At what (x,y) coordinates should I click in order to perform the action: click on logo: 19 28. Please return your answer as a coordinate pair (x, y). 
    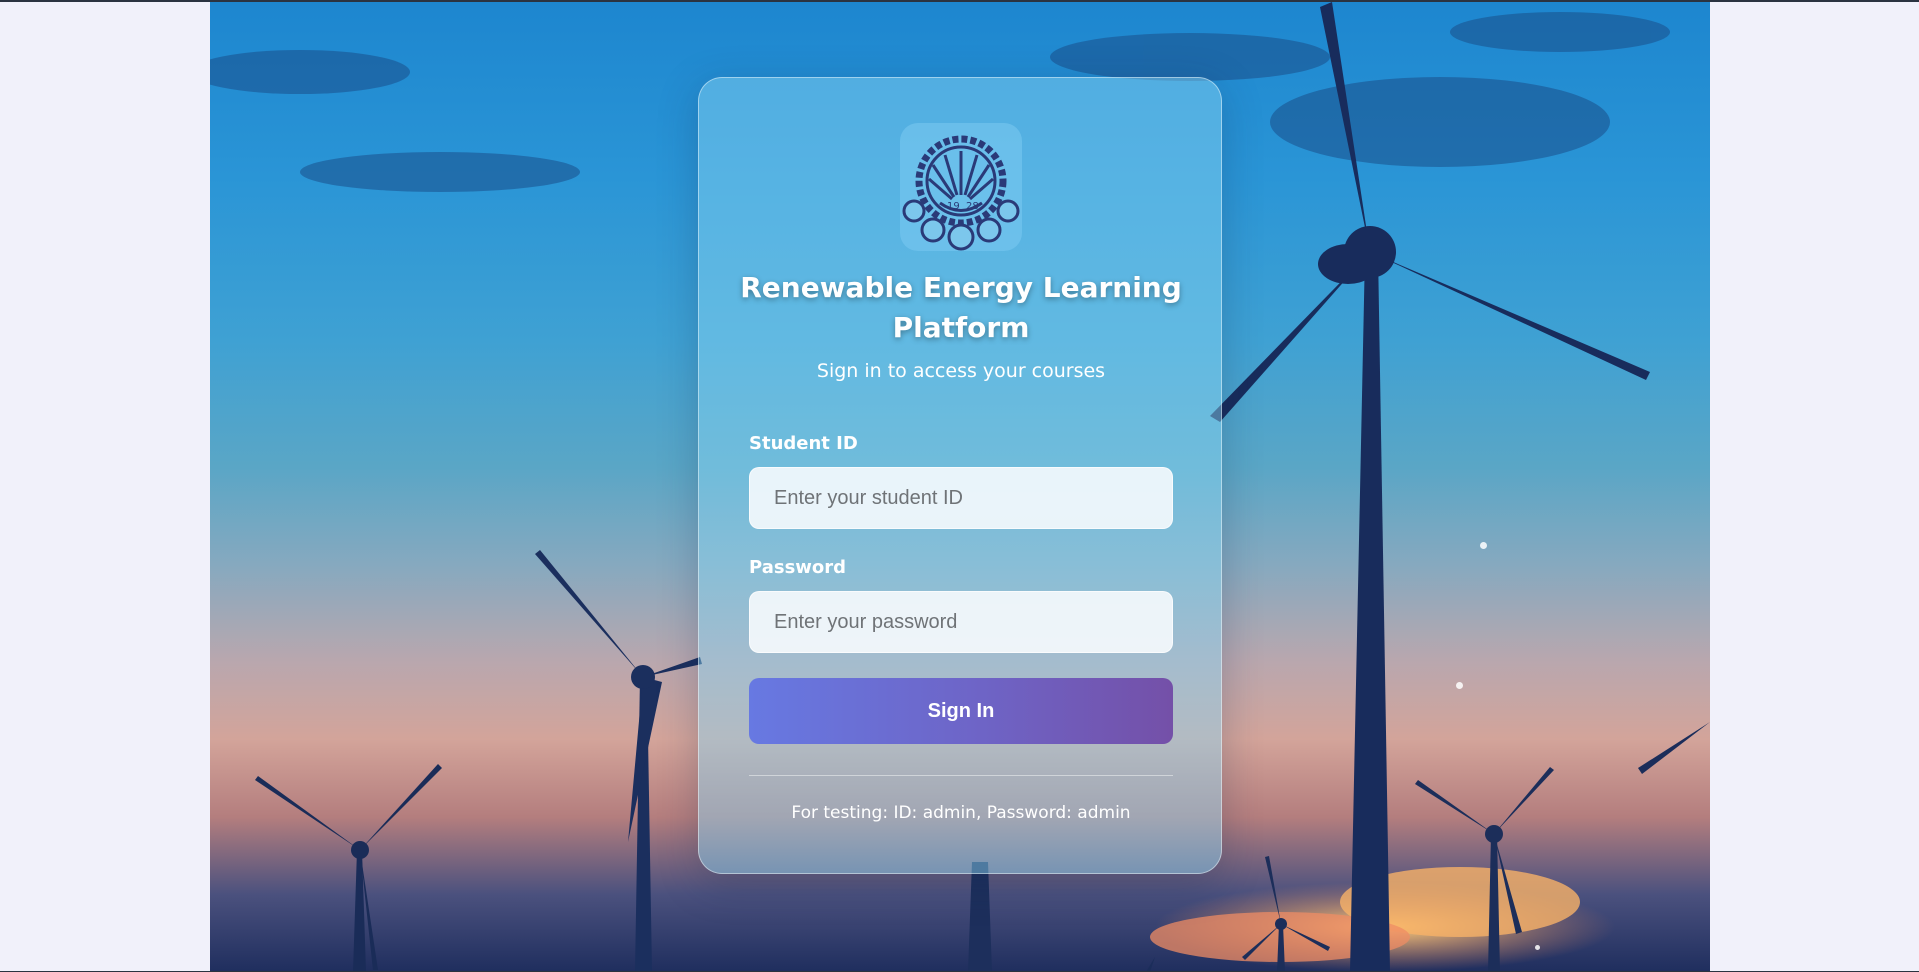
    Looking at the image, I should click on (961, 187).